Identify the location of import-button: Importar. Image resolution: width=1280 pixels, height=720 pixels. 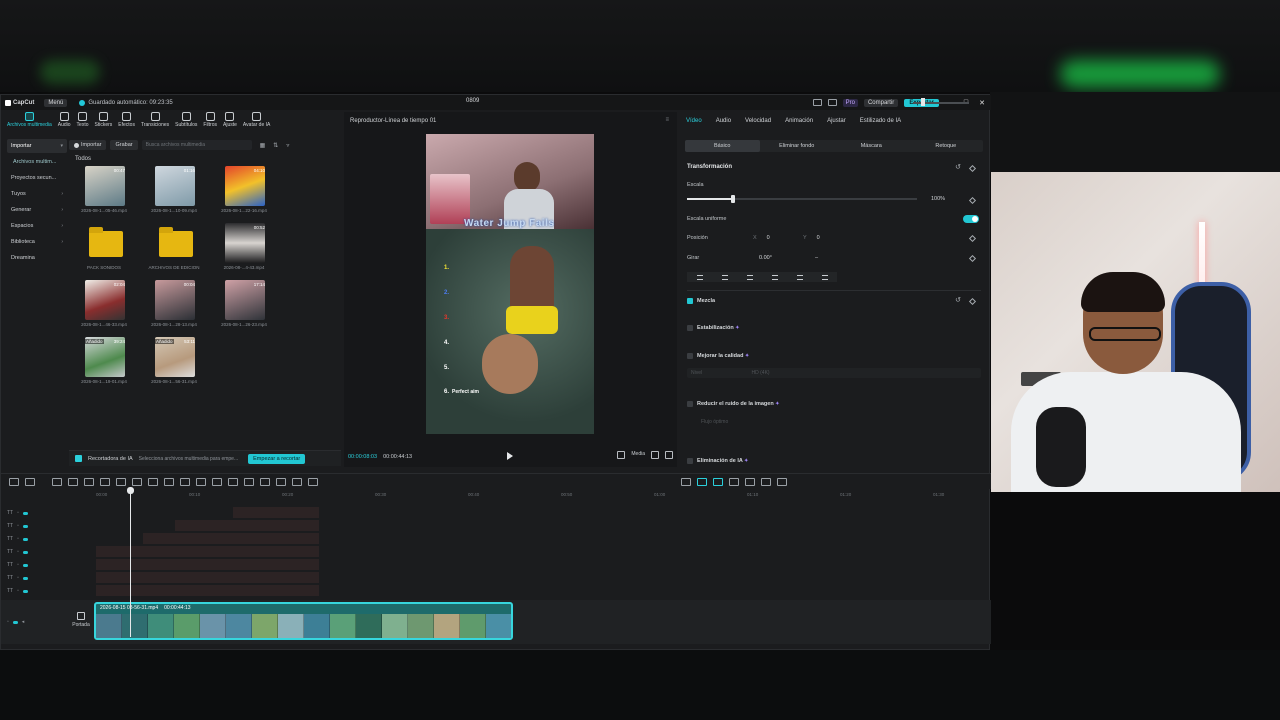
(88, 145).